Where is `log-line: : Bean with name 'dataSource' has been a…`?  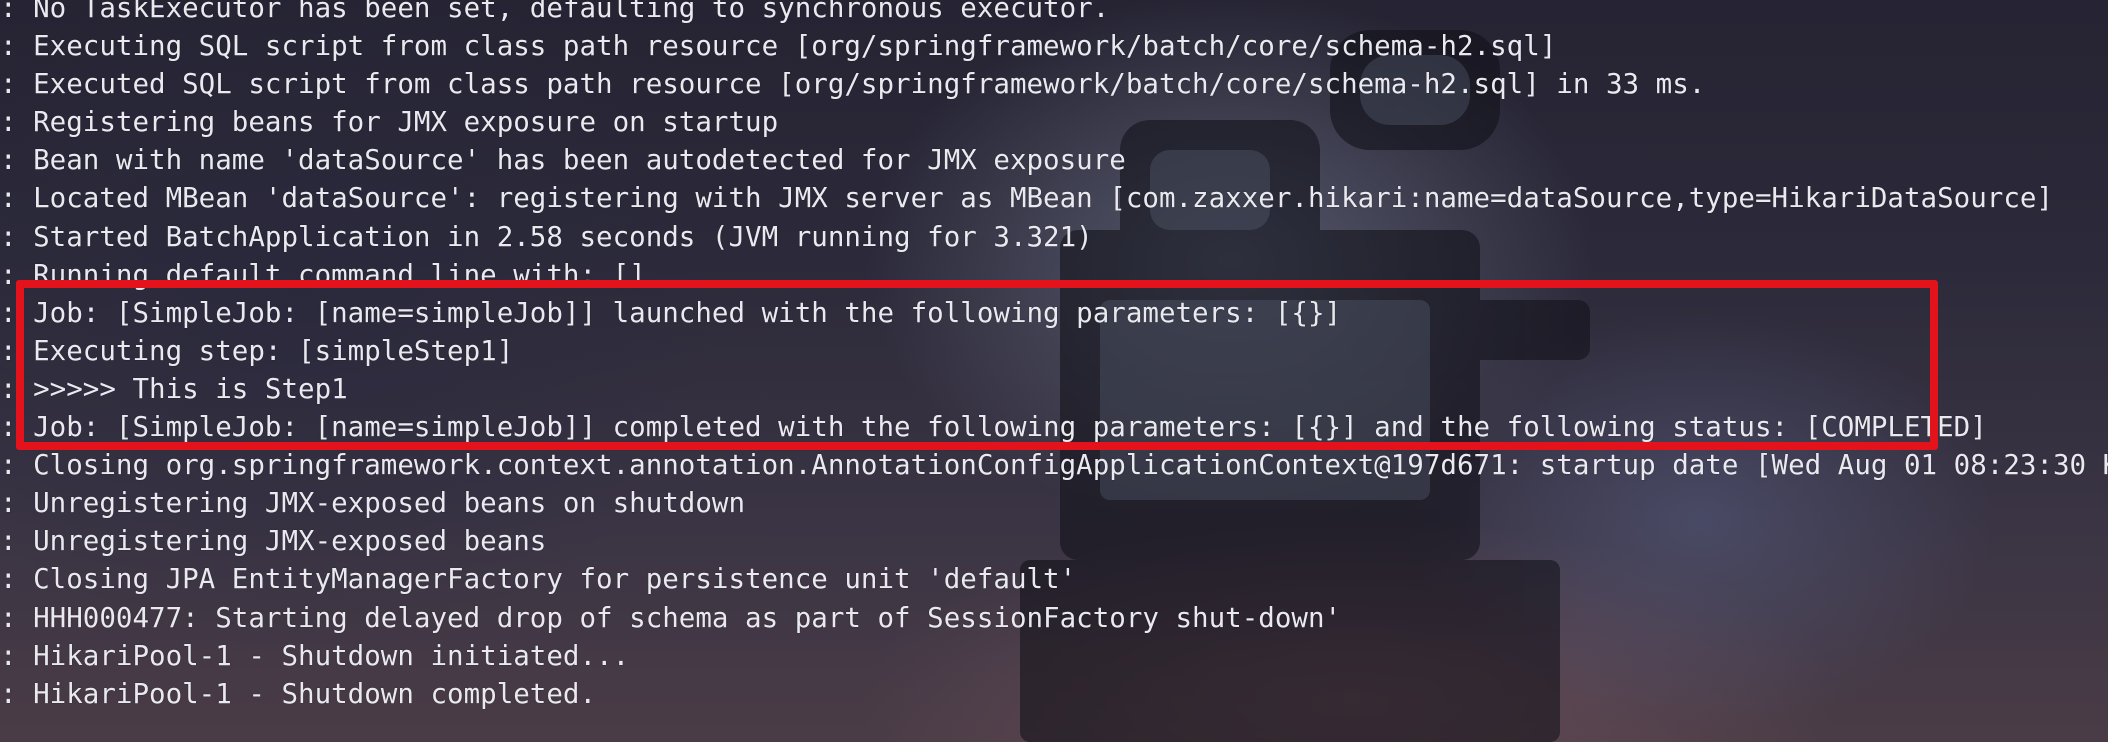
log-line: : Bean with name 'dataSource' has been a… is located at coordinates (563, 160).